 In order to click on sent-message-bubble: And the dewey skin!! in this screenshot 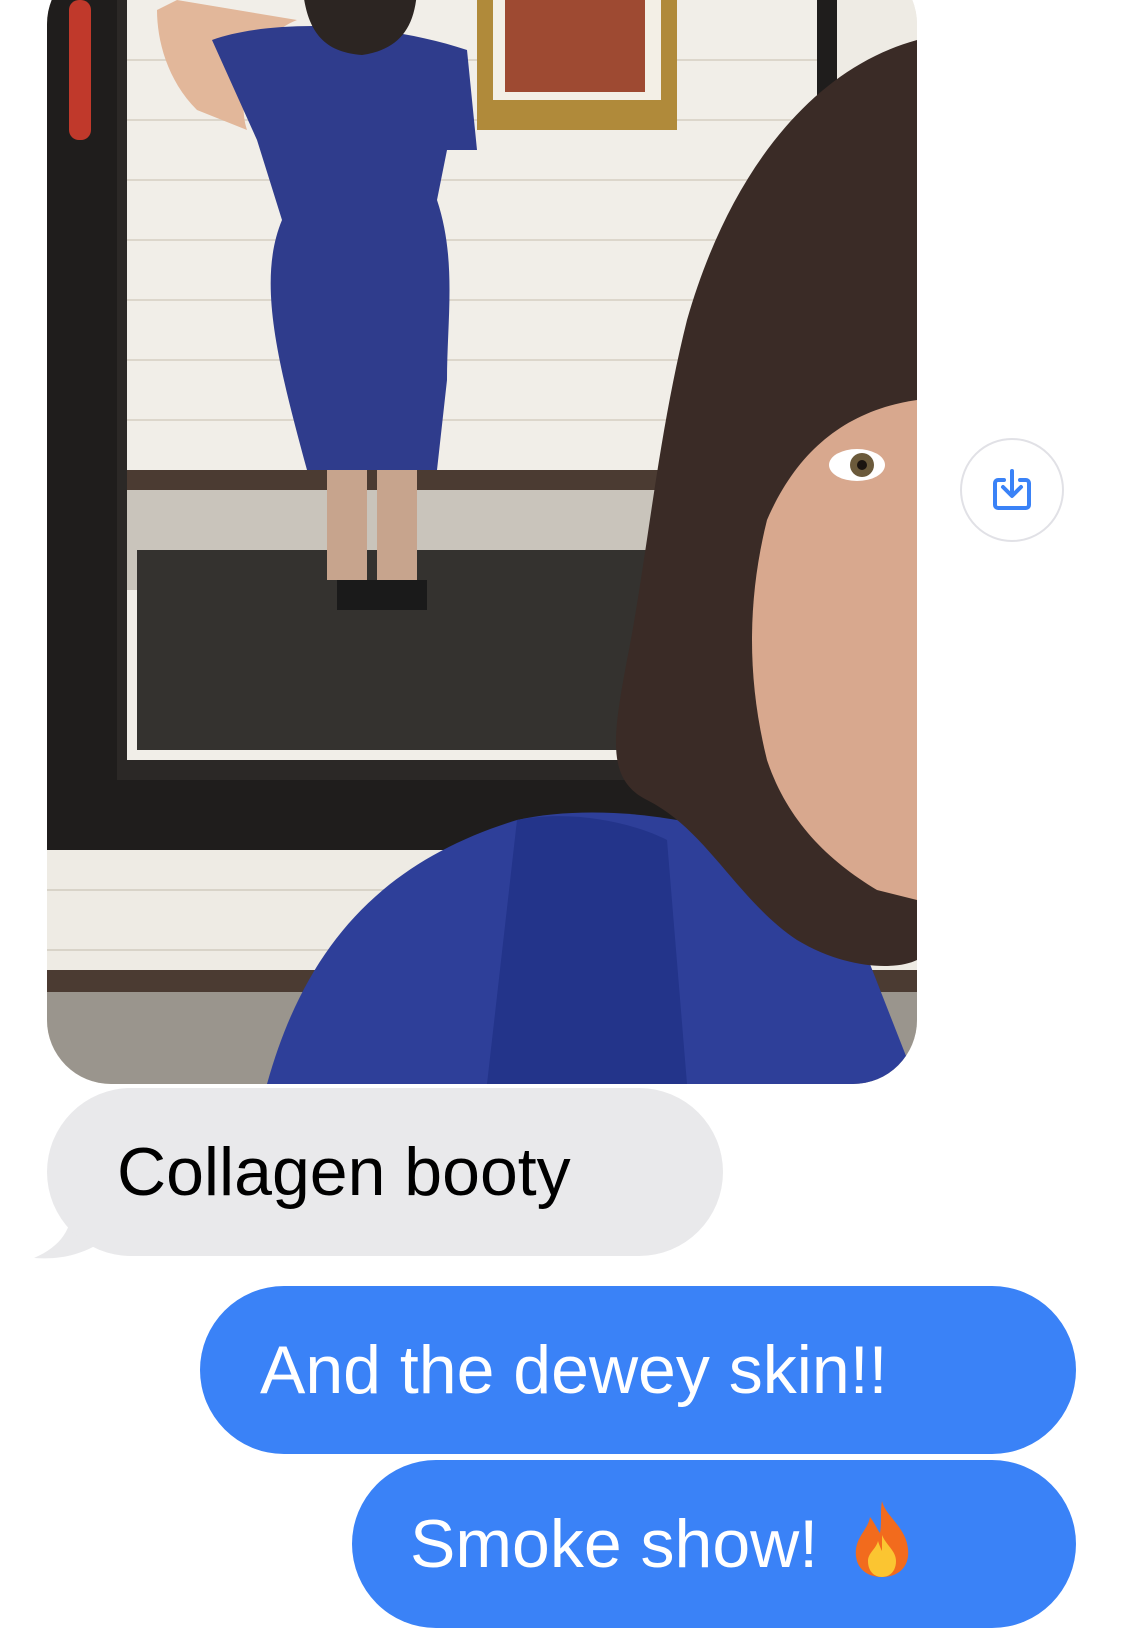, I will do `click(638, 1370)`.